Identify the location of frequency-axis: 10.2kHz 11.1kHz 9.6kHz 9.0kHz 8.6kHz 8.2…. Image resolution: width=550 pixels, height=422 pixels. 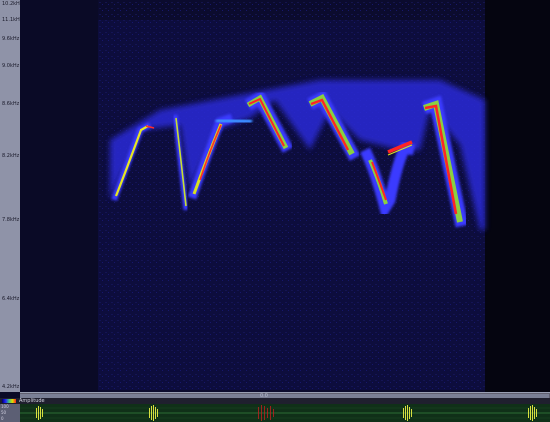
(11, 196).